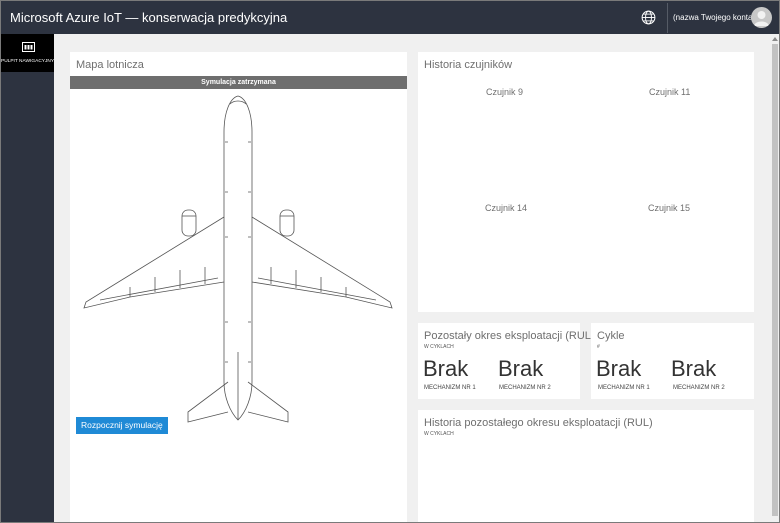  Describe the element at coordinates (27, 53) in the screenshot. I see `sidebar-item-dashboard: PULPIT NAWIGACYJNY` at that location.